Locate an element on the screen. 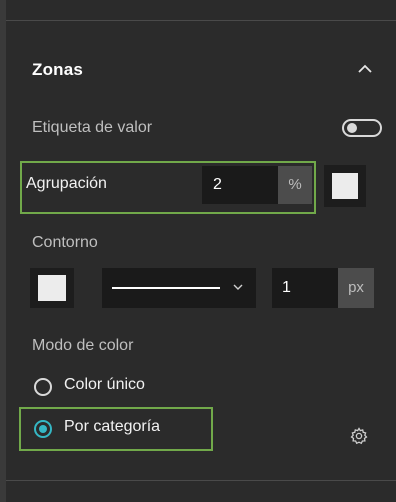 This screenshot has height=502, width=396. toggle-knob is located at coordinates (352, 128).